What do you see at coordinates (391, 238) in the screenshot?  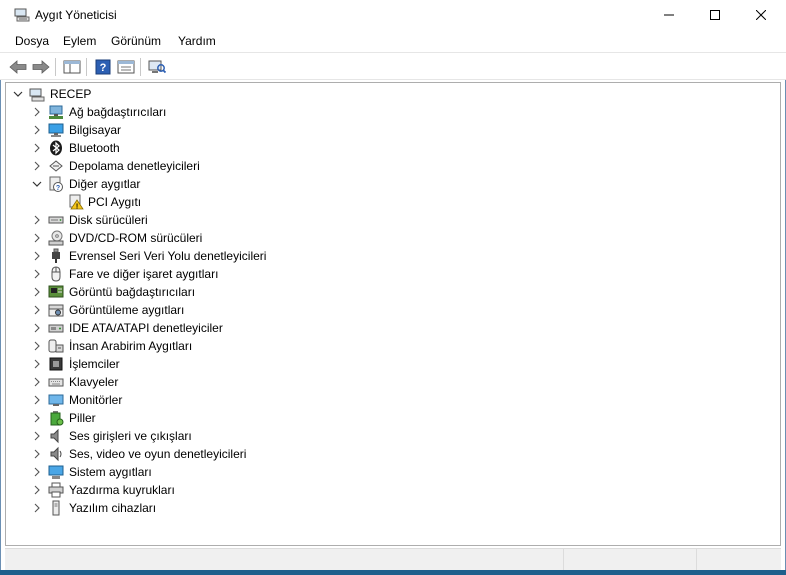 I see `tree-item: DVD/CD-ROM sürücüleri` at bounding box center [391, 238].